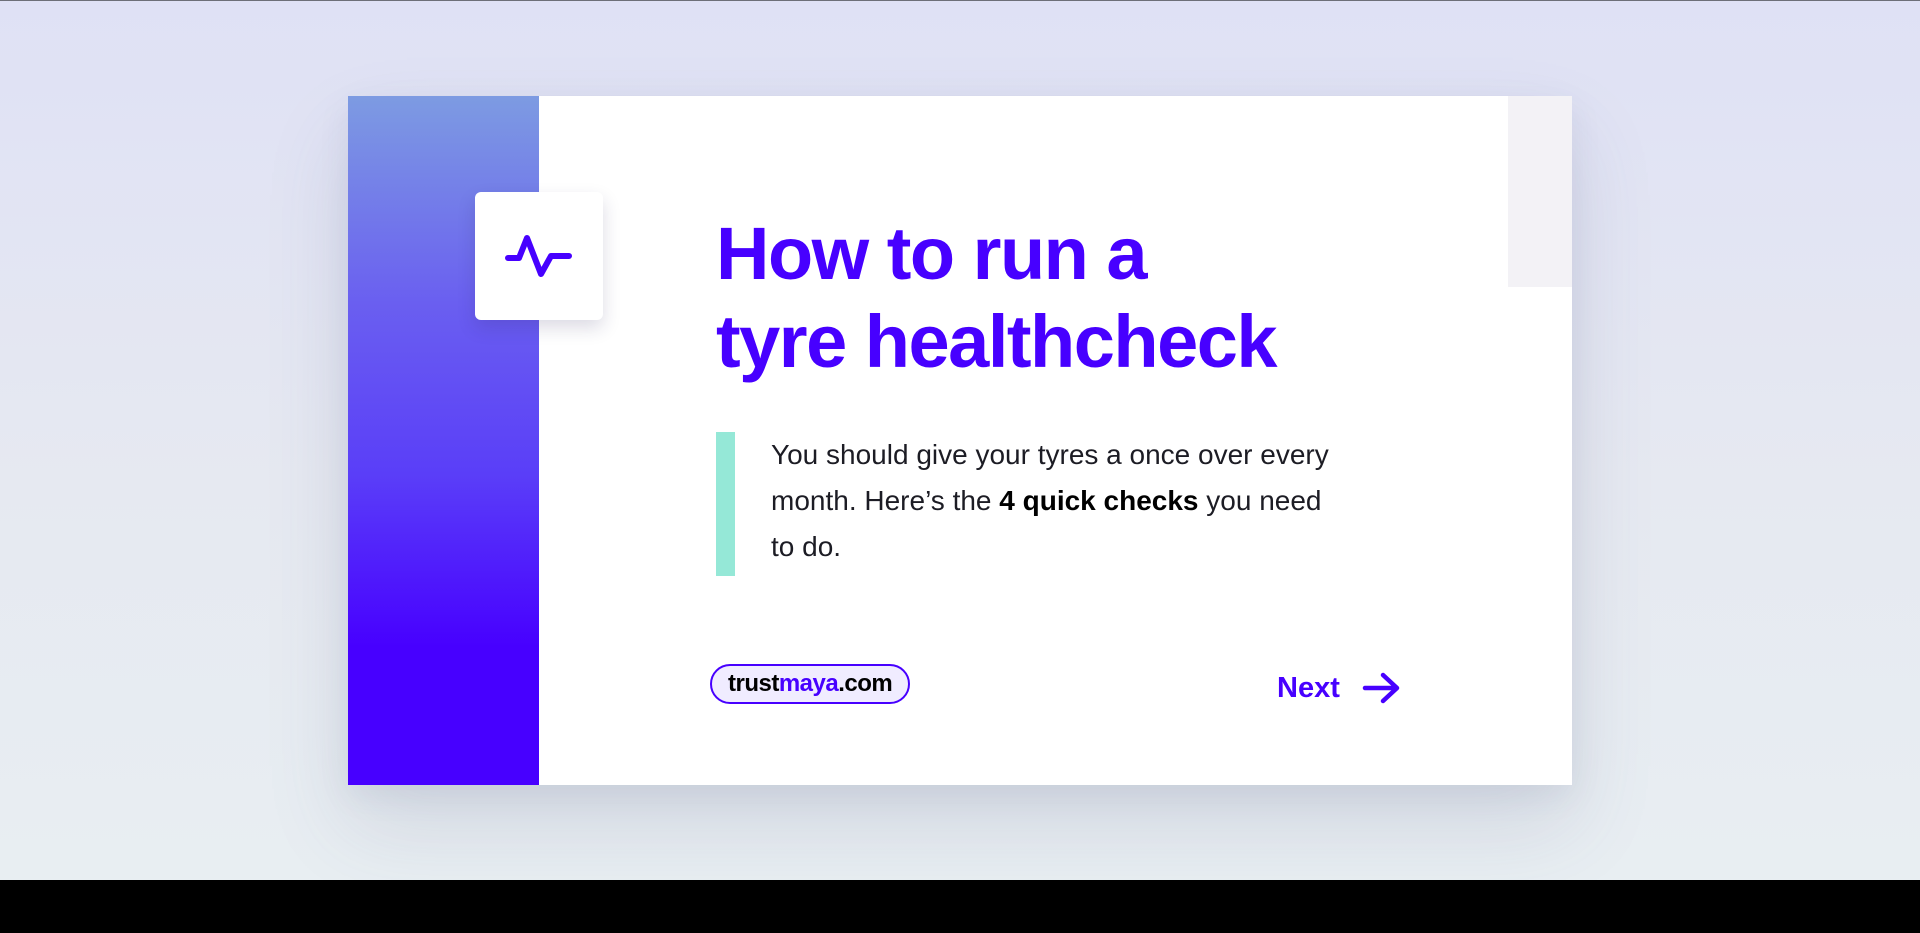 The width and height of the screenshot is (1920, 933). I want to click on quote-accent-bar, so click(725, 504).